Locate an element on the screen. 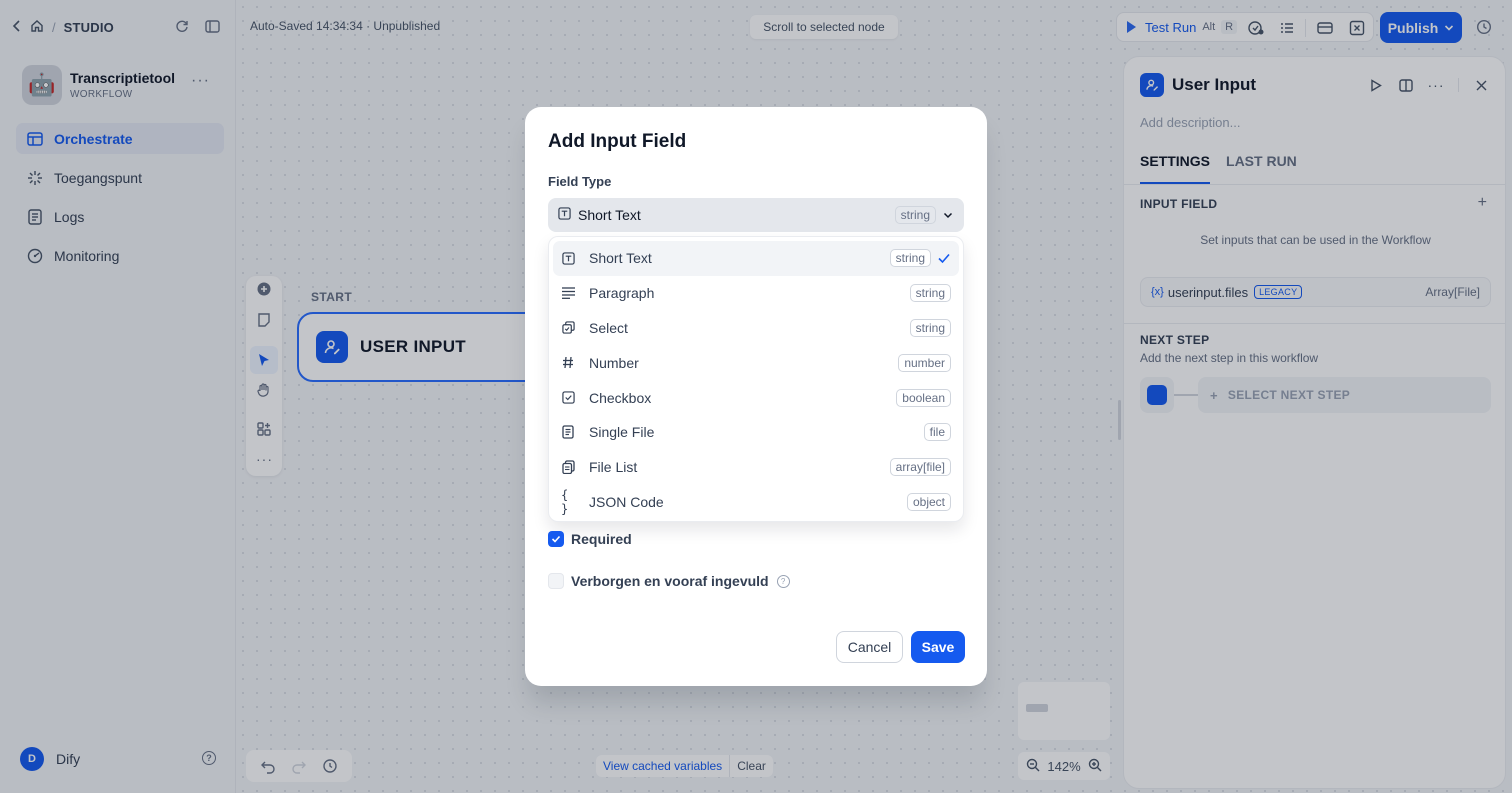  braces-icon: { } is located at coordinates (565, 501).